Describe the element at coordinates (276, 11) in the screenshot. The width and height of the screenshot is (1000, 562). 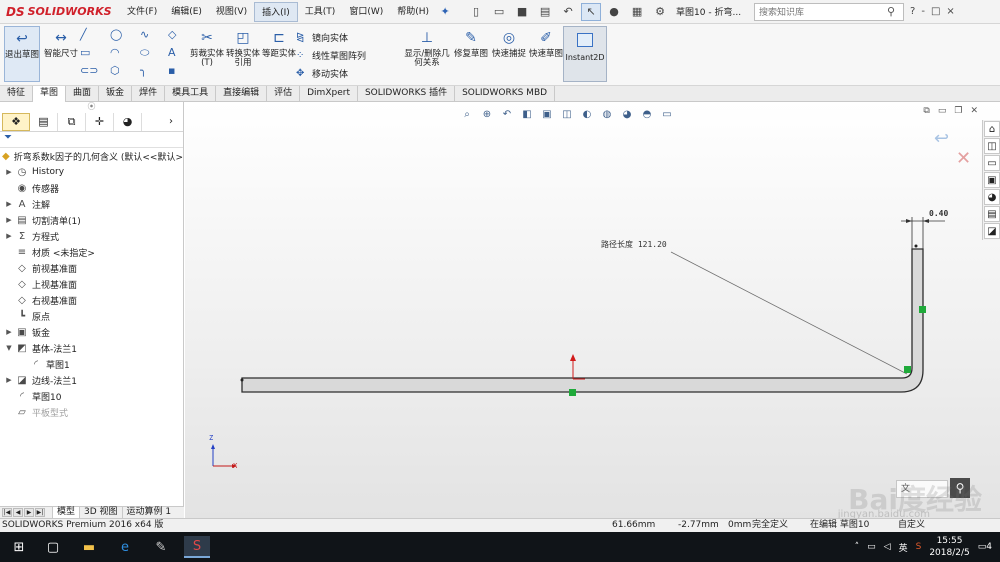
I see `menu-insert: 插入(I)` at that location.